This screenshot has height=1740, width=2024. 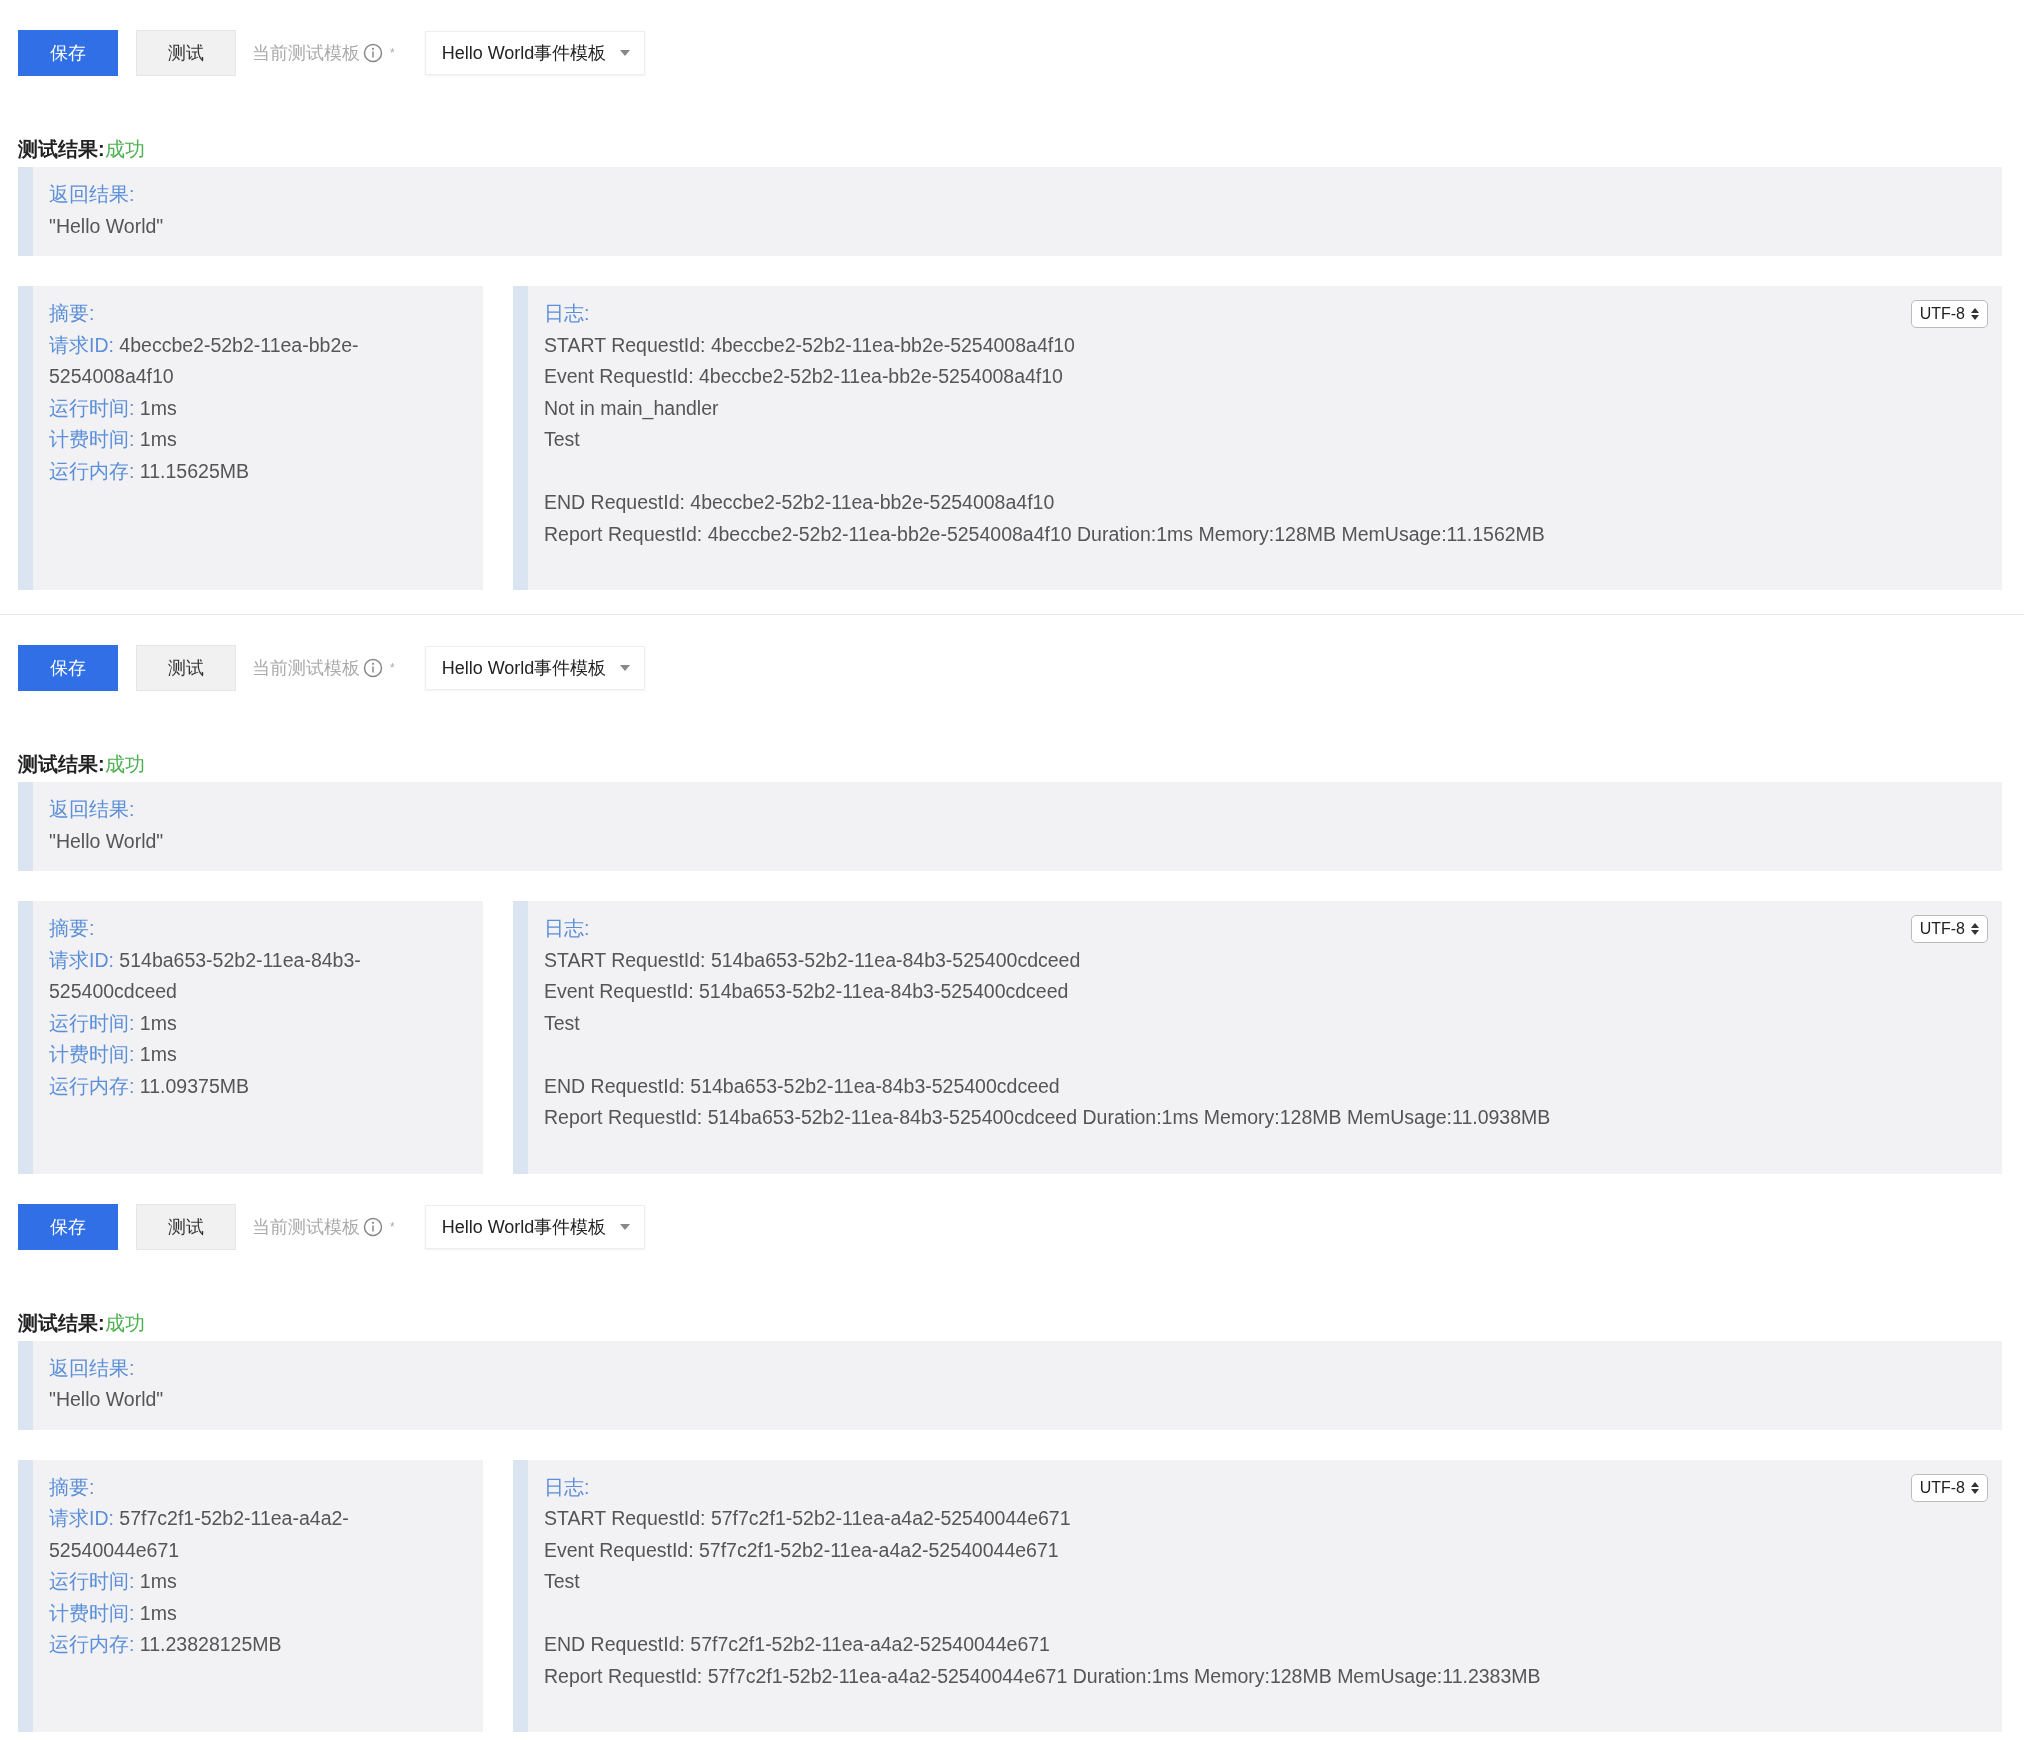 I want to click on summary-field: 请求ID: 514ba653-52b2-11ea-84b3-525400cdceed, so click(x=258, y=976).